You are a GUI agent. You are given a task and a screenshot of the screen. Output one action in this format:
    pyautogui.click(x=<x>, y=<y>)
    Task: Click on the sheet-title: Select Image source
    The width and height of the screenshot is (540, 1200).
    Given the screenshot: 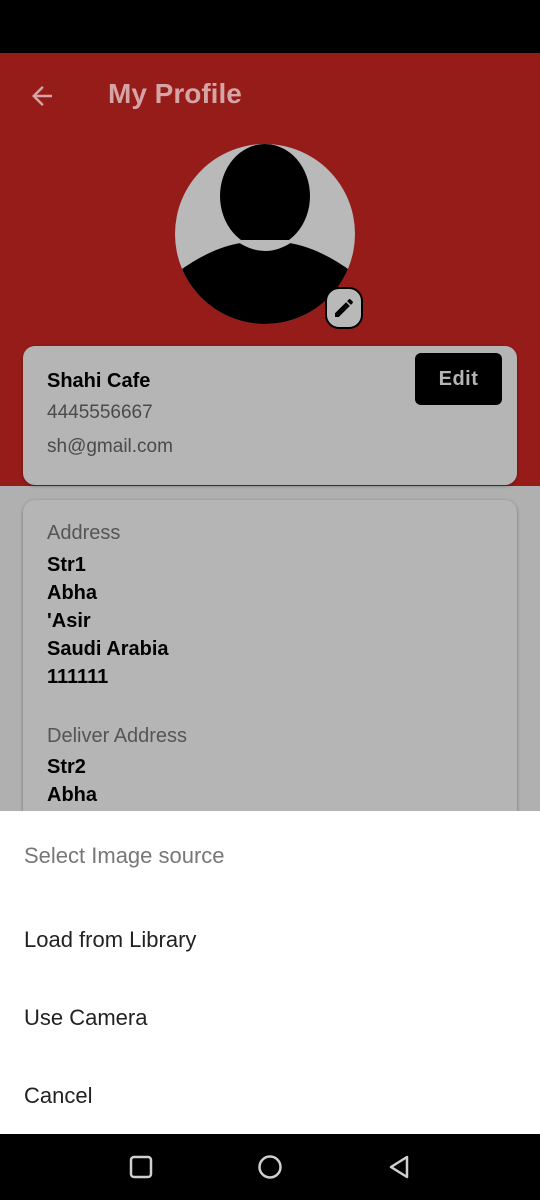 What is the action you would take?
    pyautogui.click(x=124, y=855)
    